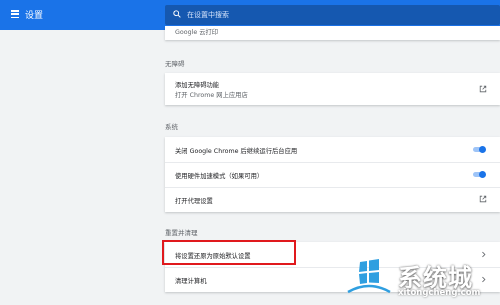 This screenshot has width=500, height=305. What do you see at coordinates (15, 14) in the screenshot?
I see `hamburger-menu-icon` at bounding box center [15, 14].